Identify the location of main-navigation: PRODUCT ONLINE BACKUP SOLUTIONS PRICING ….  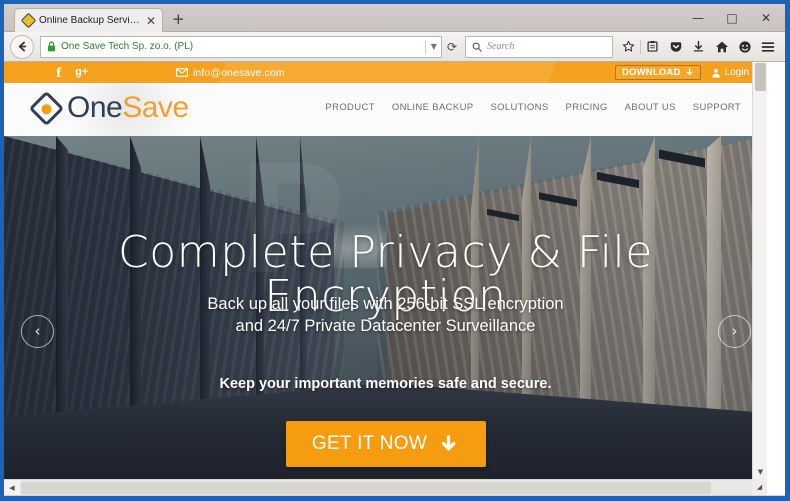
(533, 107).